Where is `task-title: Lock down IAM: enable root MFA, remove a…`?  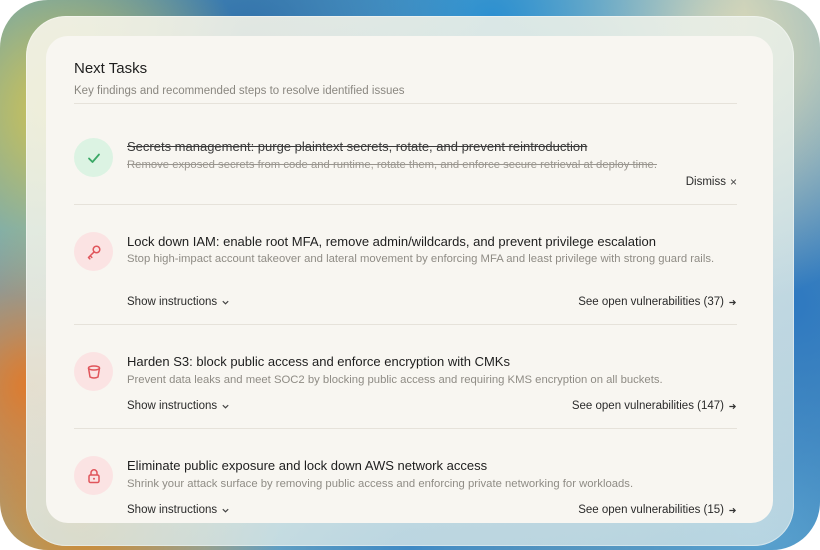
task-title: Lock down IAM: enable root MFA, remove a… is located at coordinates (391, 241).